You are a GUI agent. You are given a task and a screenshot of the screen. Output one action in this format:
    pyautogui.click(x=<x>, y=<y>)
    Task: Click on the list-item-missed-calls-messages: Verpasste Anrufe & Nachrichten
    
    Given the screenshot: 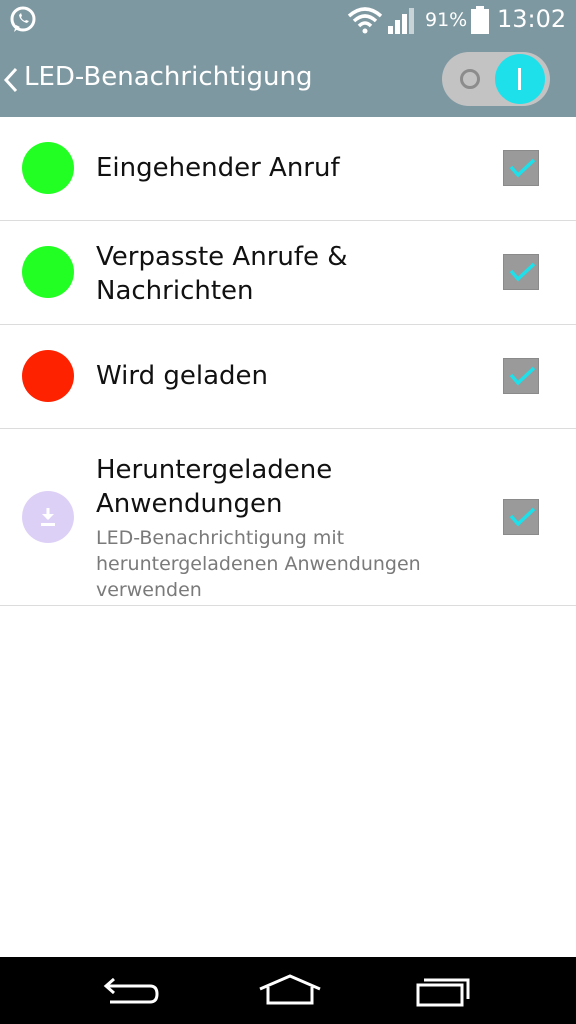 What is the action you would take?
    pyautogui.click(x=288, y=273)
    